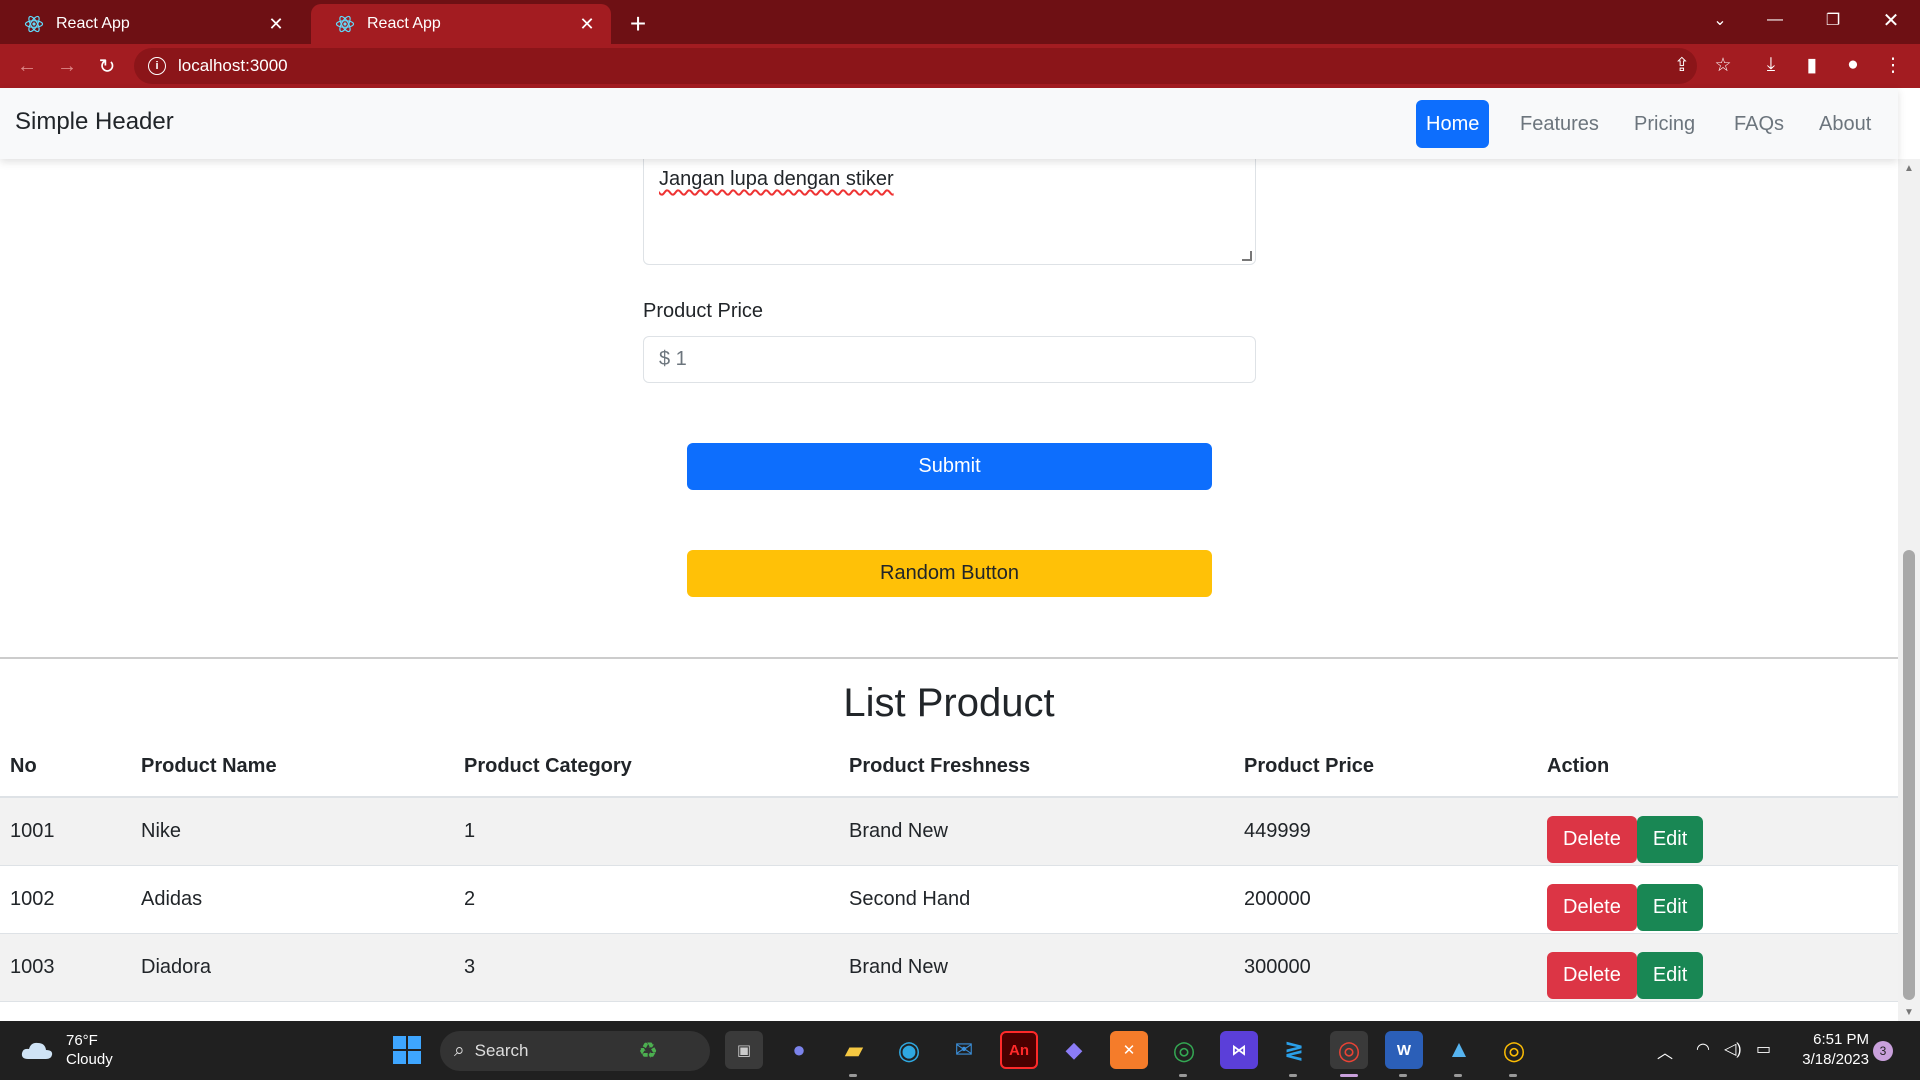 This screenshot has height=1080, width=1920. I want to click on cell-no: 1002, so click(65, 899).